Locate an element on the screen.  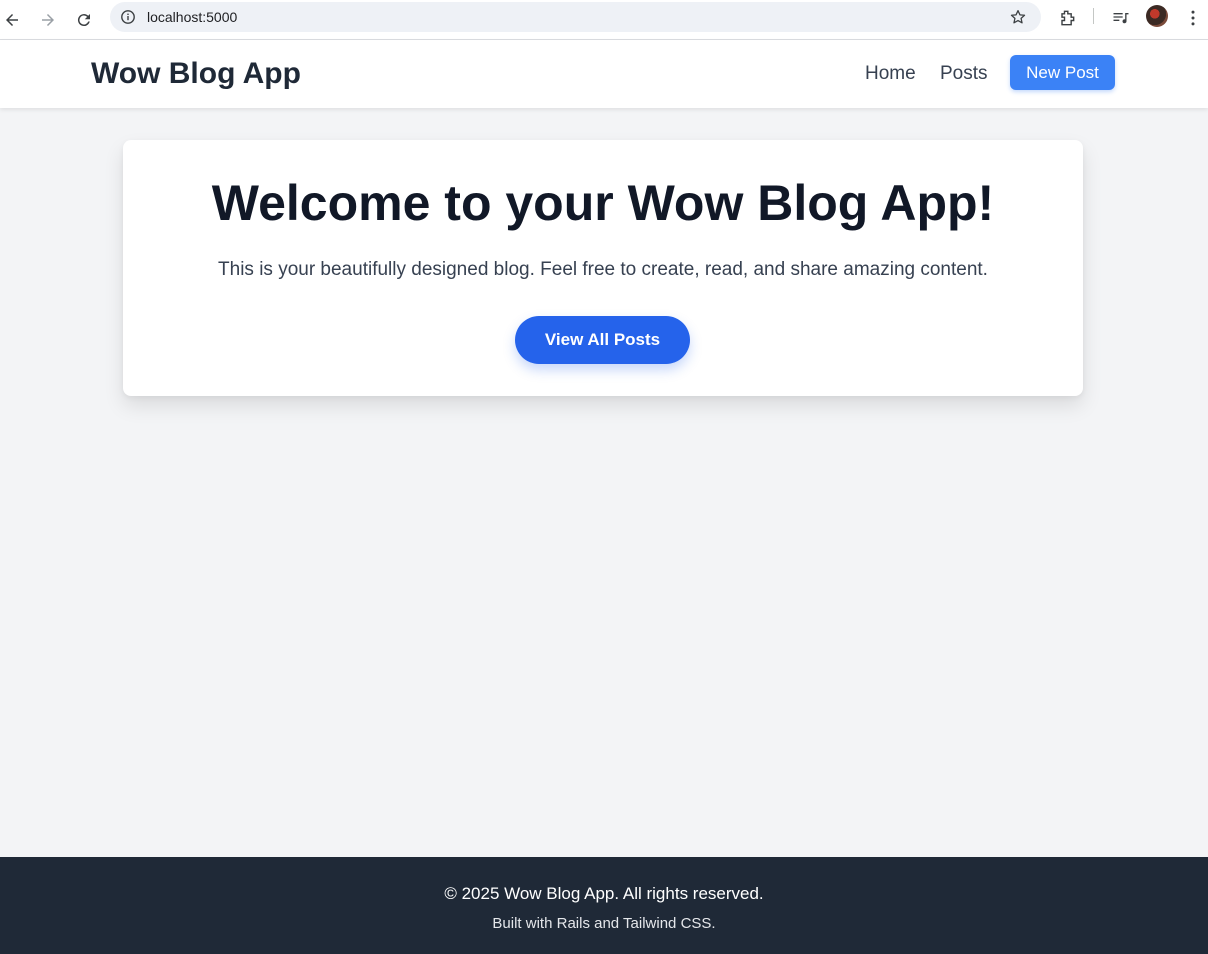
nav-link-home: Home is located at coordinates (890, 74).